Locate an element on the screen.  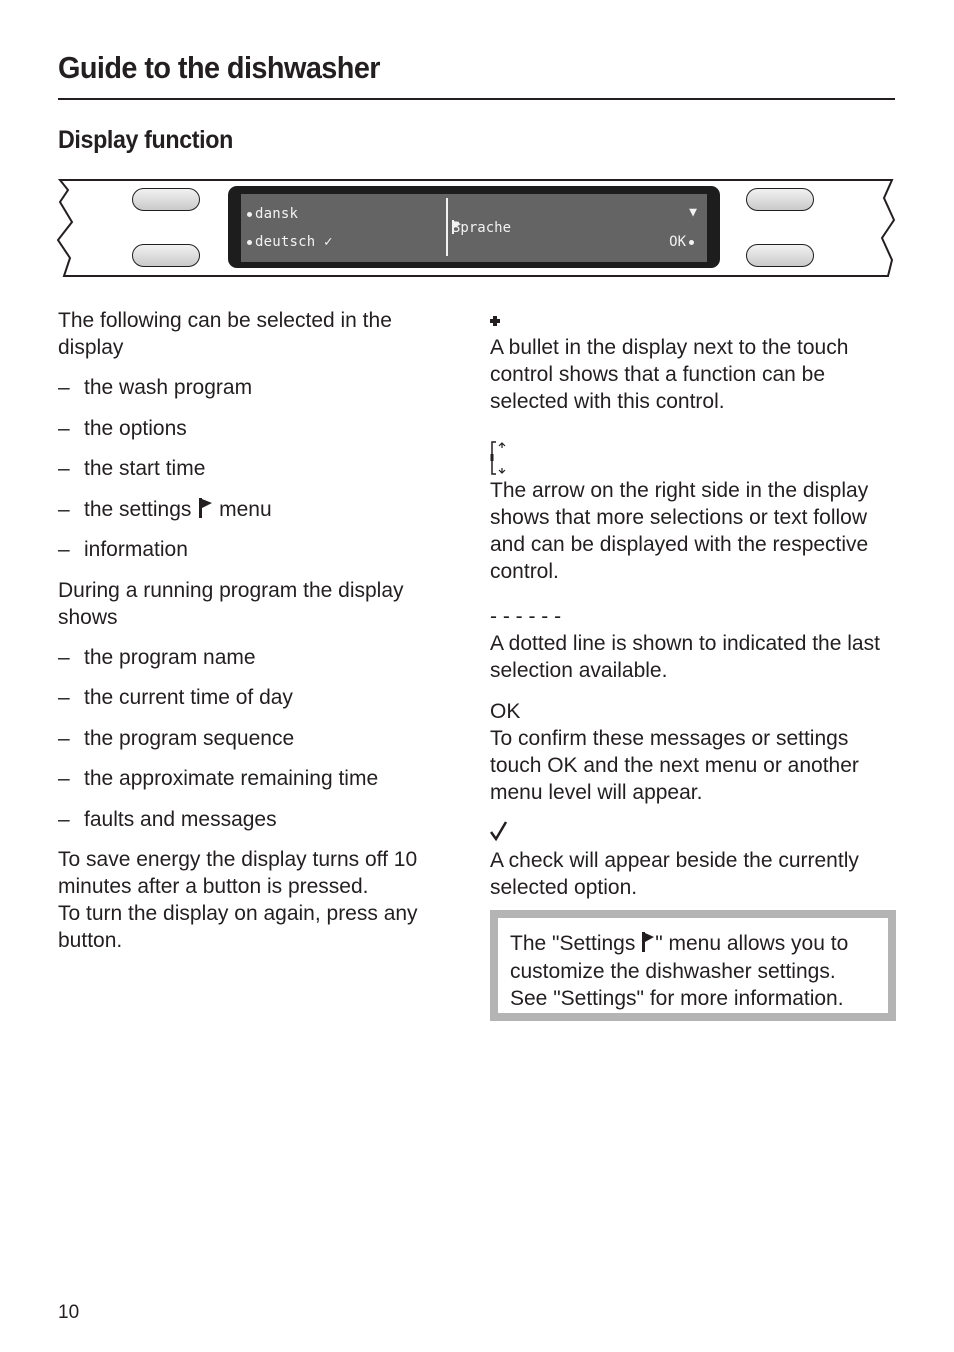
page-number: 10 is located at coordinates (69, 1312).